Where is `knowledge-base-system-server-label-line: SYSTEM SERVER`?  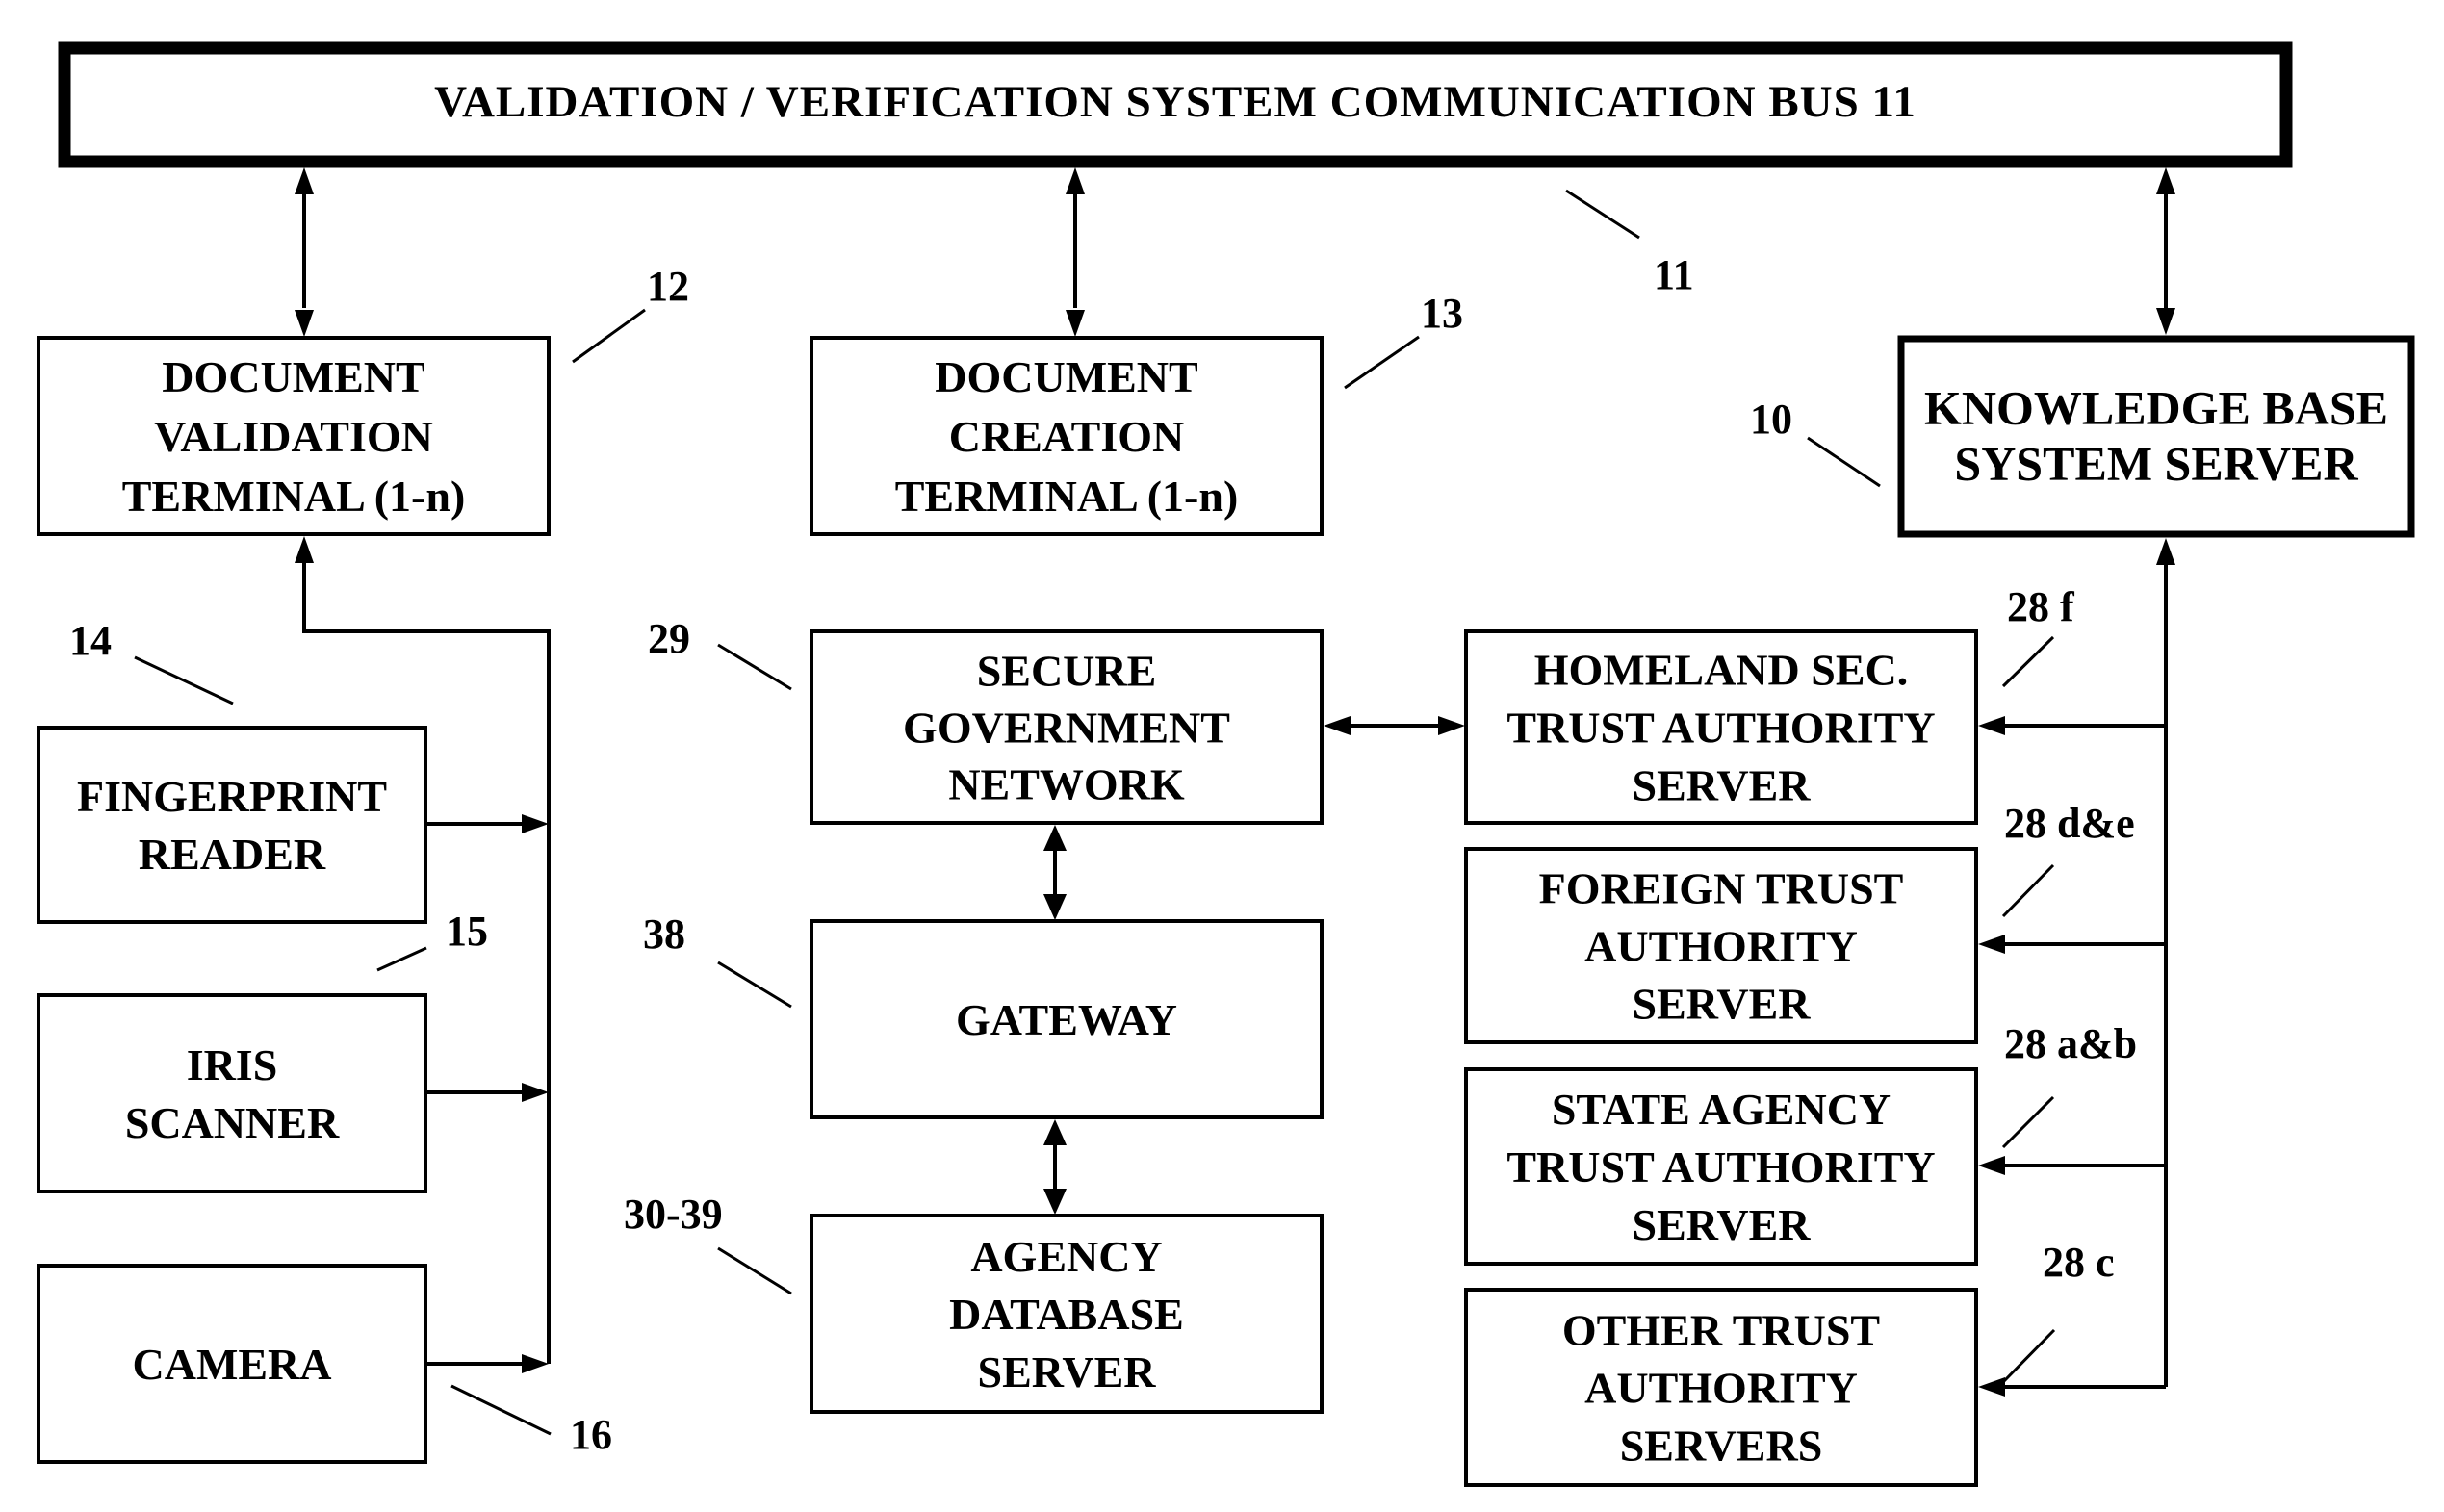 knowledge-base-system-server-label-line: SYSTEM SERVER is located at coordinates (2156, 464).